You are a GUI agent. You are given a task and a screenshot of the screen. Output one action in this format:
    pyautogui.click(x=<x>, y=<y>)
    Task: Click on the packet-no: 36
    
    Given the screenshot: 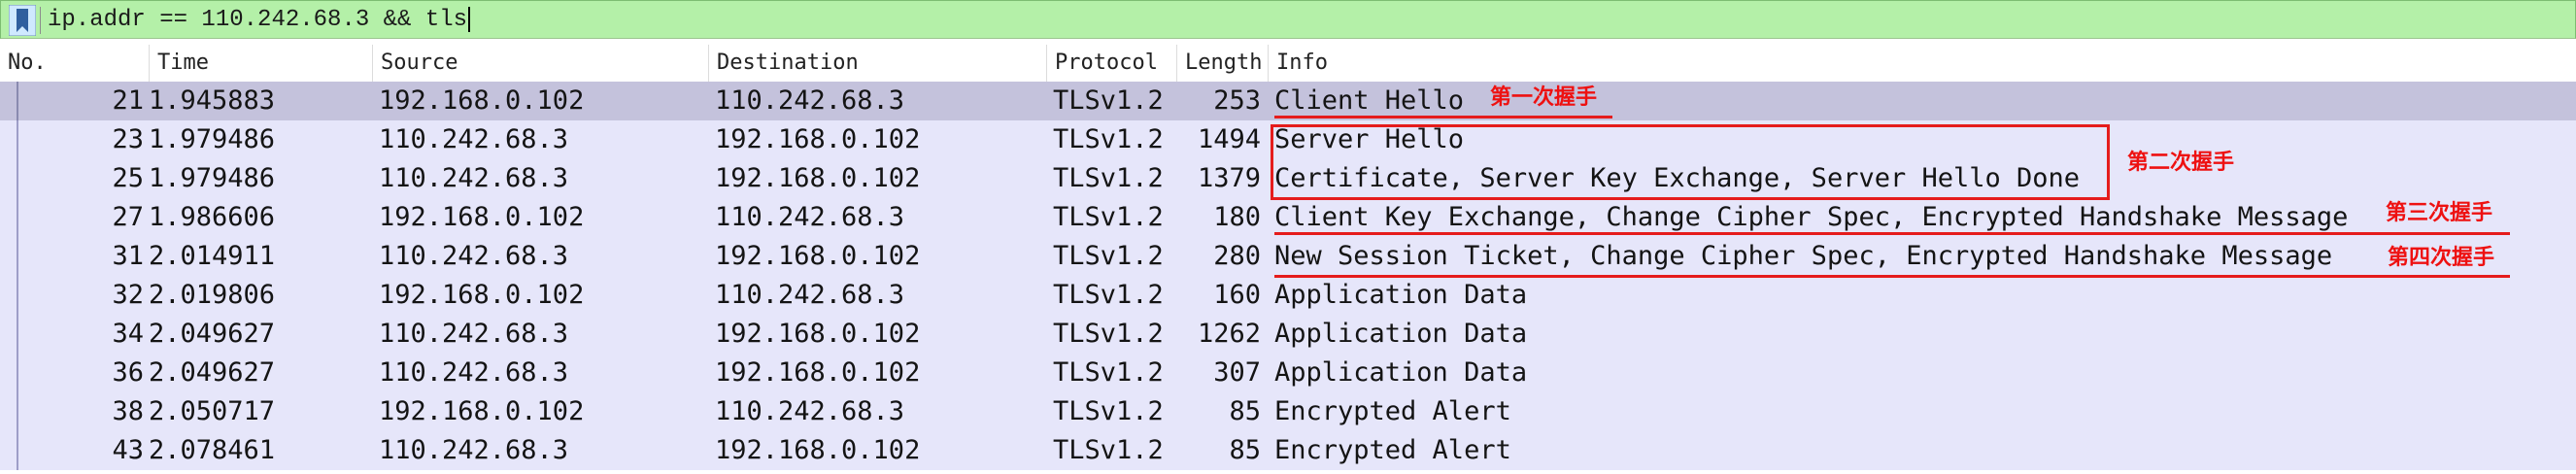 What is the action you would take?
    pyautogui.click(x=128, y=373)
    